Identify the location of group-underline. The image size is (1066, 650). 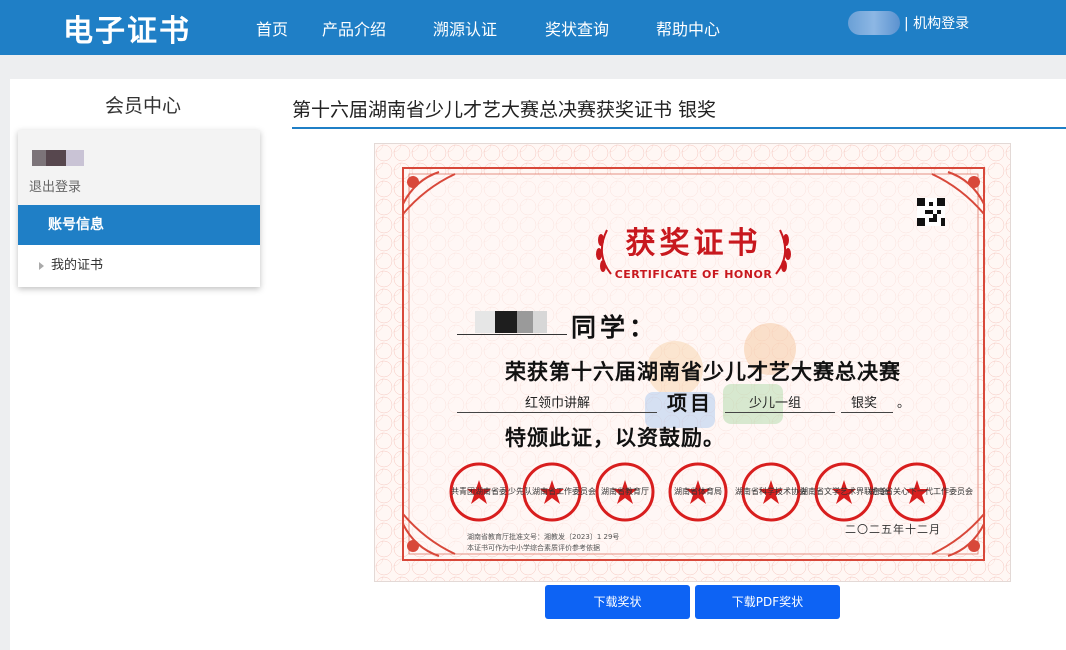
(780, 412).